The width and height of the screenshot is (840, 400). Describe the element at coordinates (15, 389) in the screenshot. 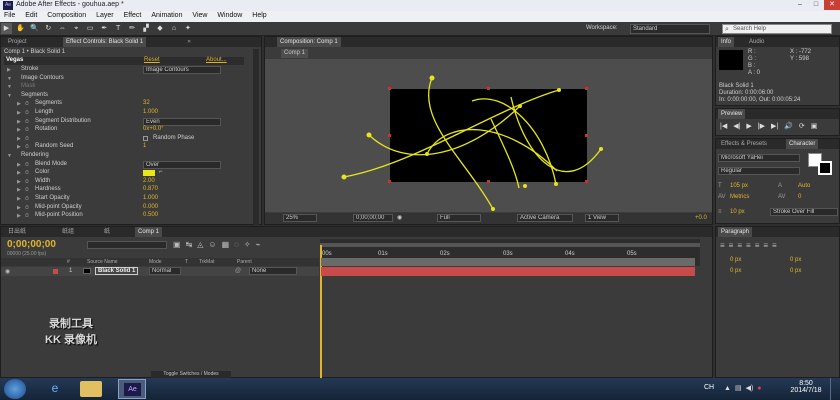

I see `start-button` at that location.